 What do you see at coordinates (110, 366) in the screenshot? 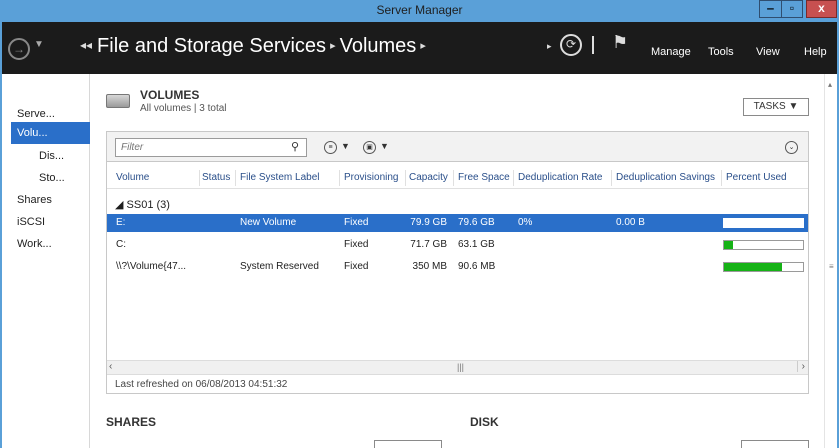
I see `scroll-left-icon: ‹` at bounding box center [110, 366].